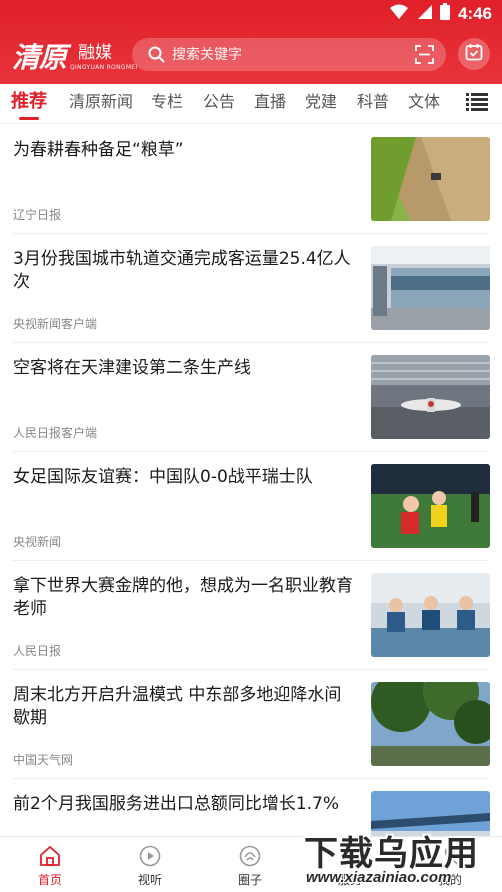 This screenshot has height=892, width=502. What do you see at coordinates (29, 118) in the screenshot?
I see `active-tab-indicator` at bounding box center [29, 118].